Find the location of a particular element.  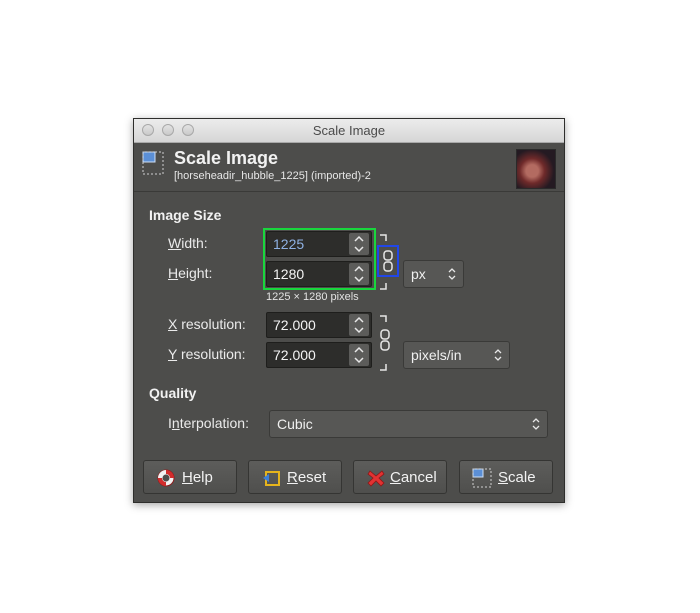

size-unit-value: px is located at coordinates (418, 274).